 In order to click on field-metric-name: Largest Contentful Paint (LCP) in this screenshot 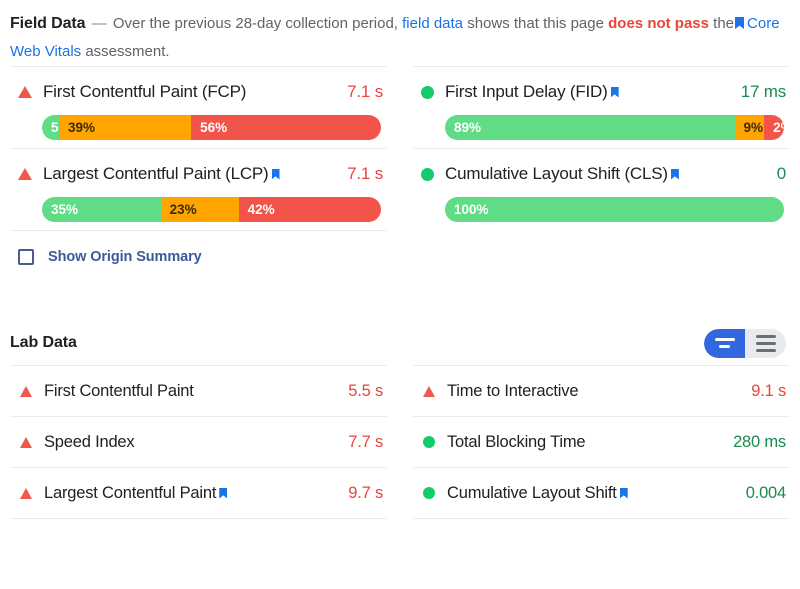, I will do `click(156, 173)`.